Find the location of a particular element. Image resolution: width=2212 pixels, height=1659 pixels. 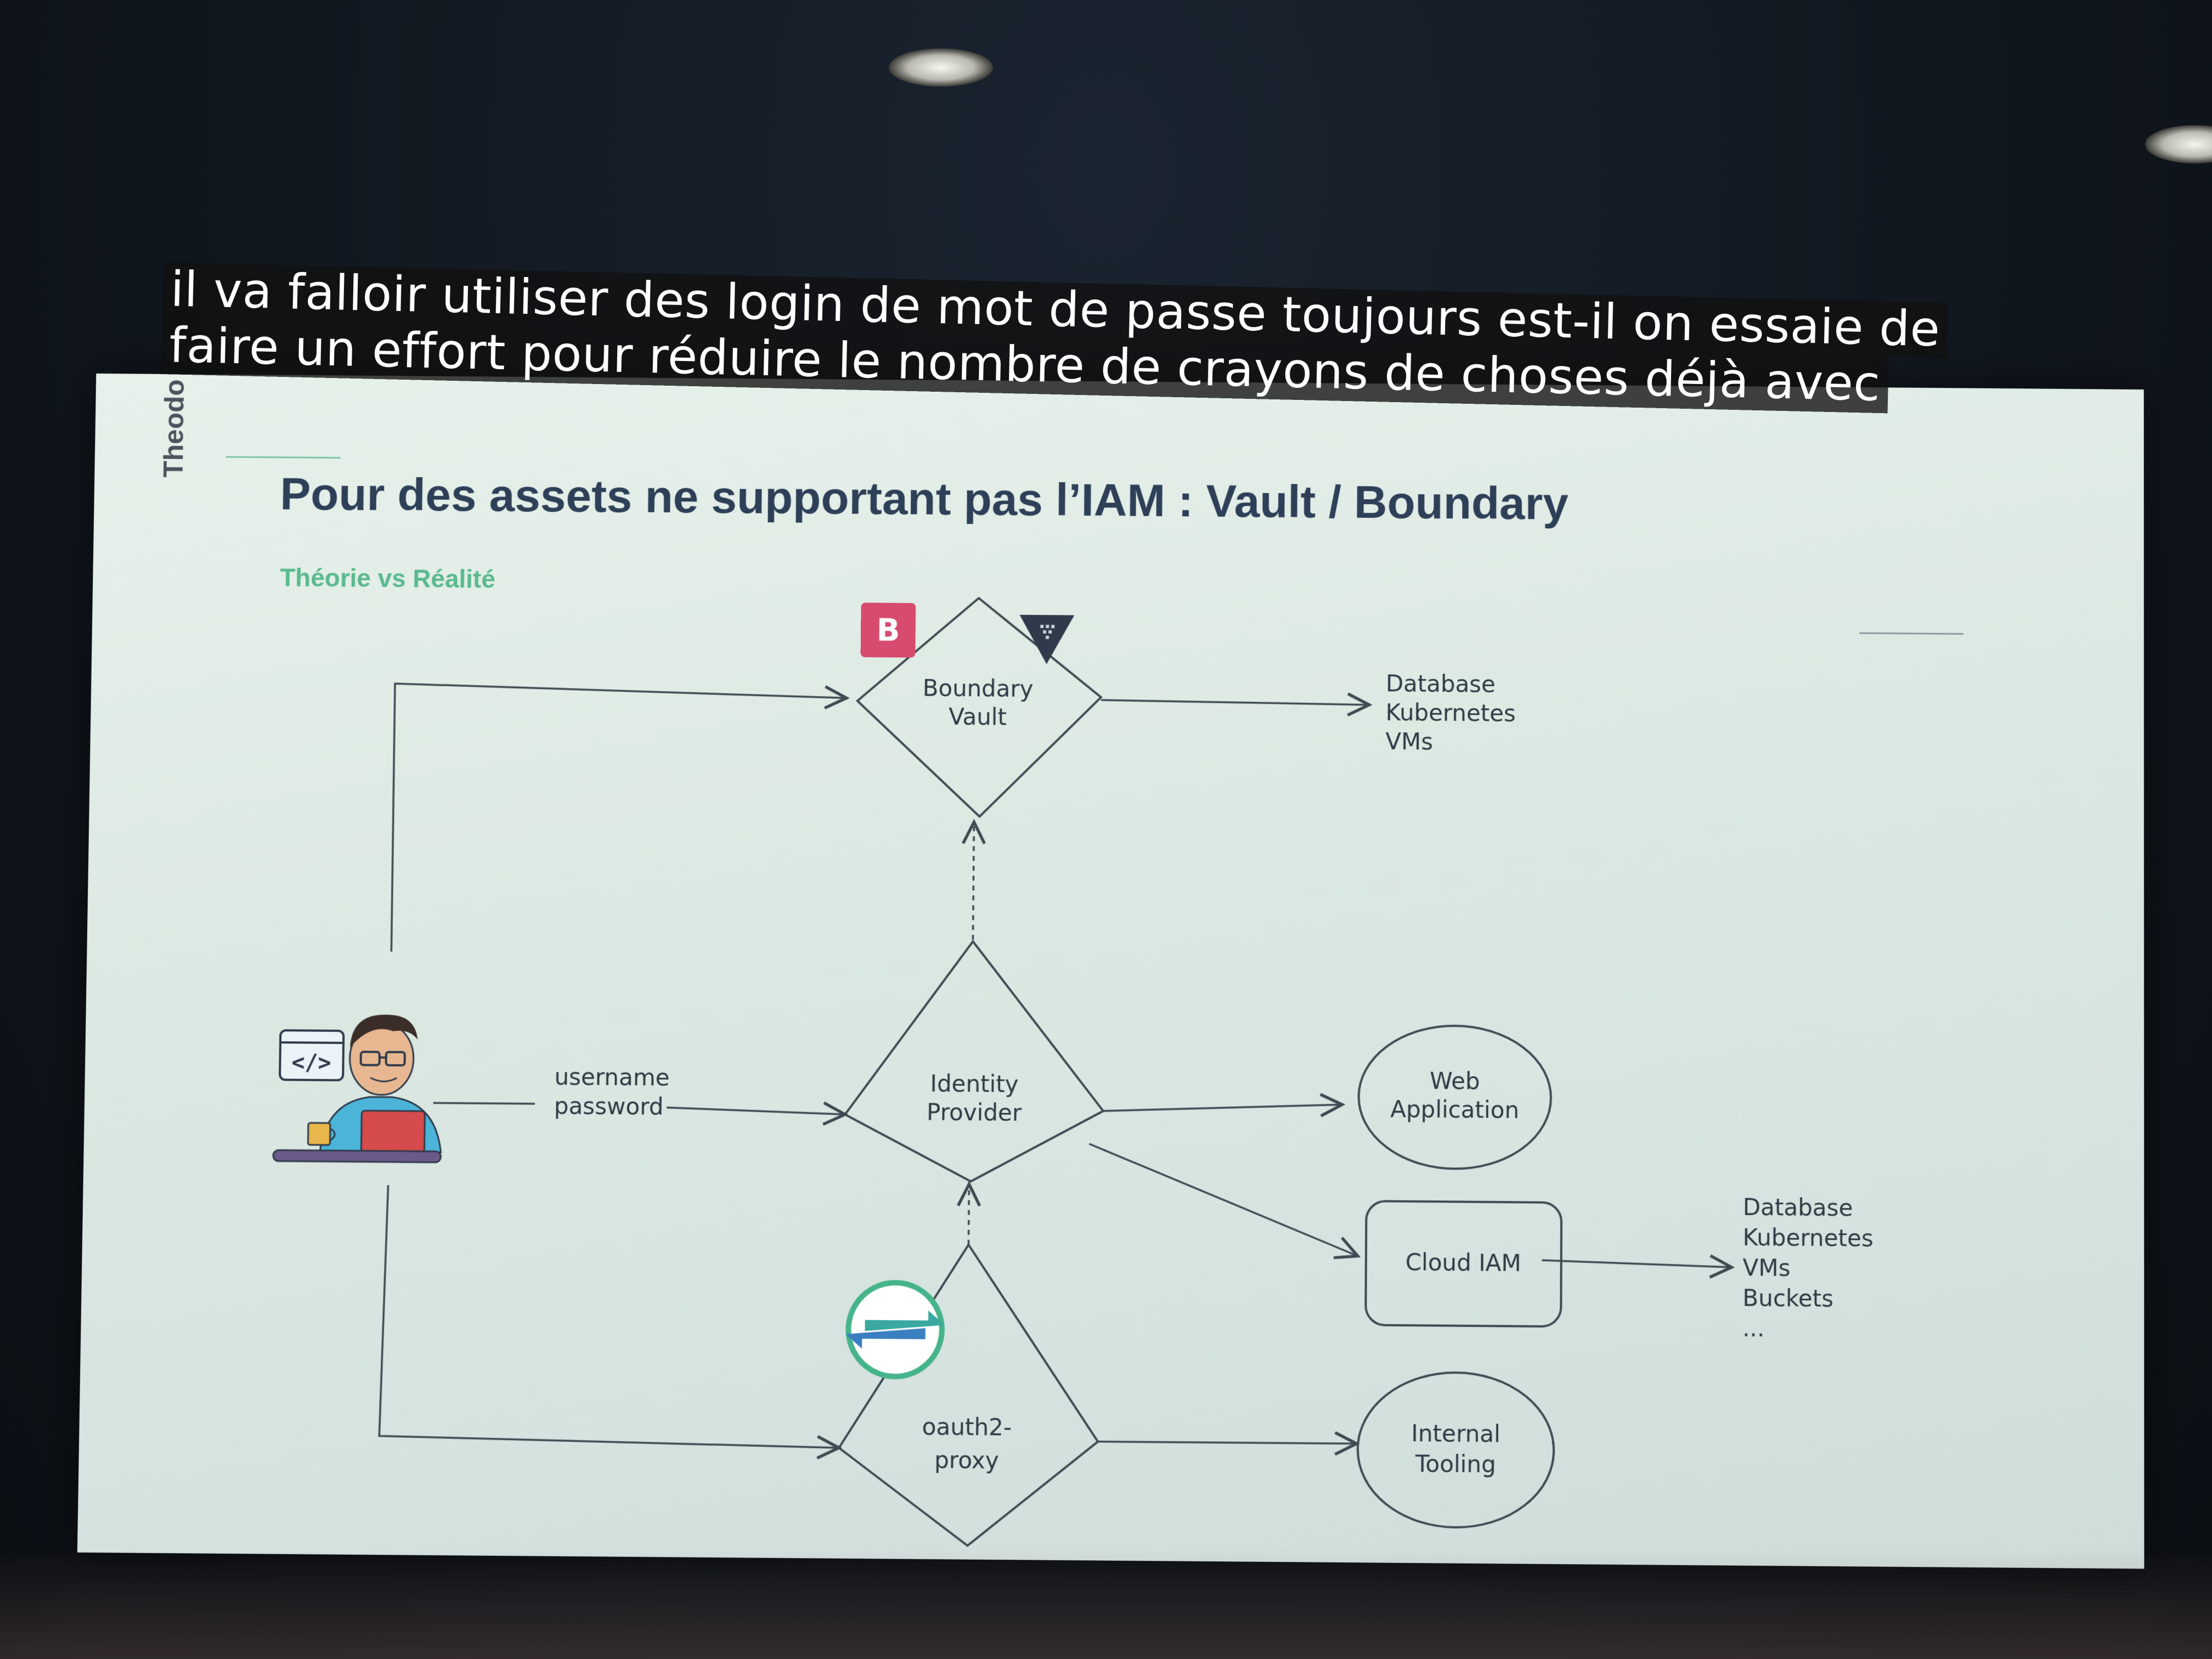

ceiling-light is located at coordinates (941, 68).